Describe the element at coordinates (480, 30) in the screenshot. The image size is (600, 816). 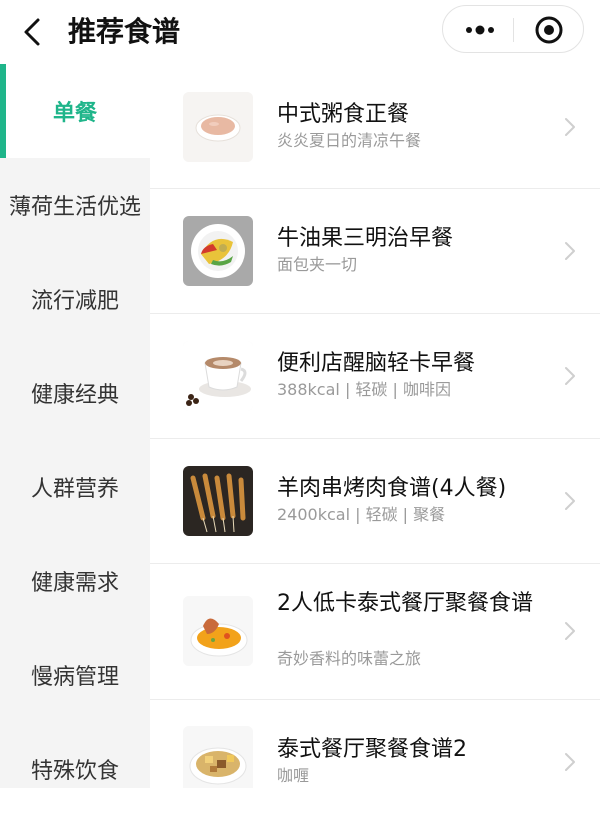
I see `more-dots-icon` at that location.